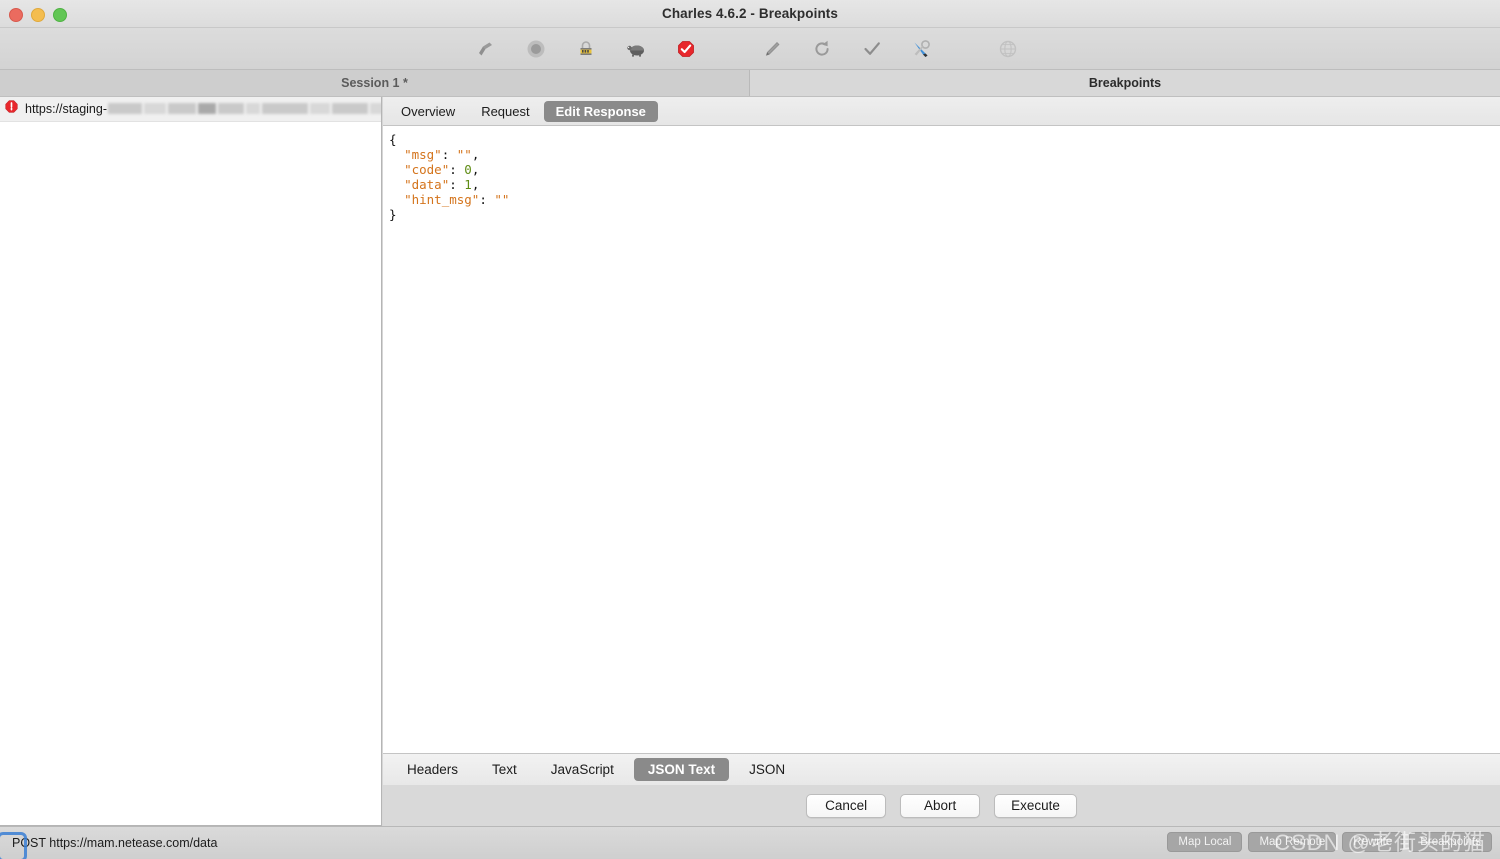  What do you see at coordinates (115, 843) in the screenshot?
I see `status-request-line: POST https://mam.netease.com/data` at bounding box center [115, 843].